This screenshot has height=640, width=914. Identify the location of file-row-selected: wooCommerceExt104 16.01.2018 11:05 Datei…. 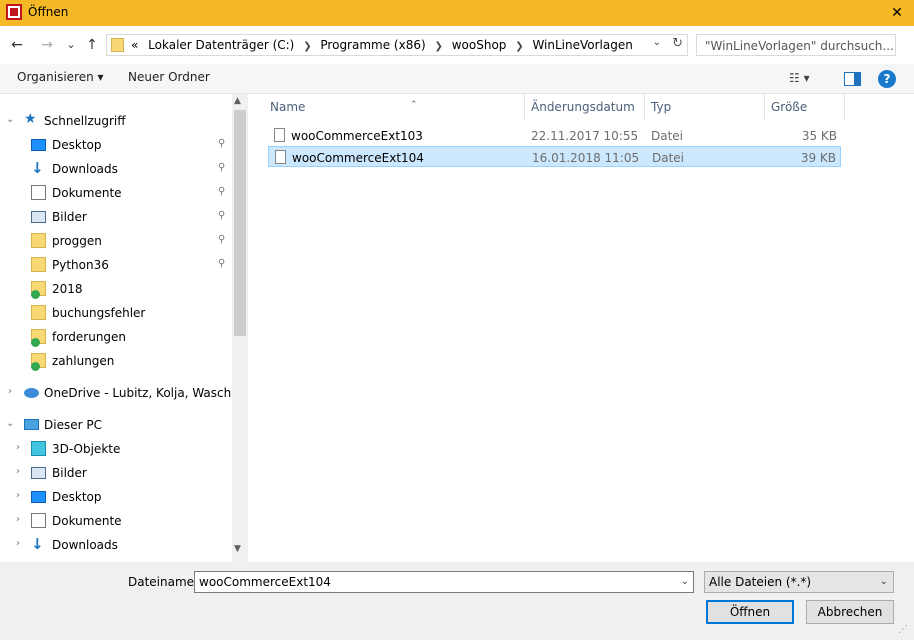
(554, 156).